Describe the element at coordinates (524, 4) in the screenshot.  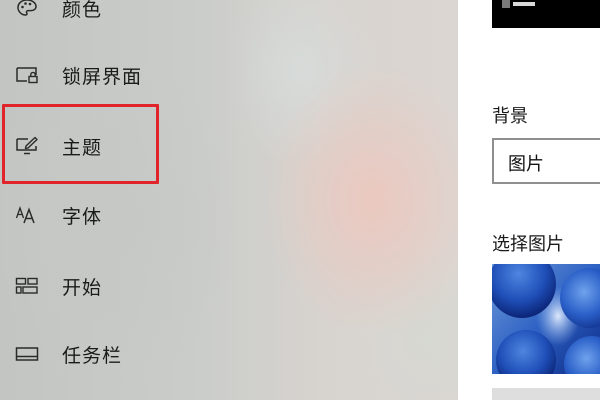
I see `preview-window-bar` at that location.